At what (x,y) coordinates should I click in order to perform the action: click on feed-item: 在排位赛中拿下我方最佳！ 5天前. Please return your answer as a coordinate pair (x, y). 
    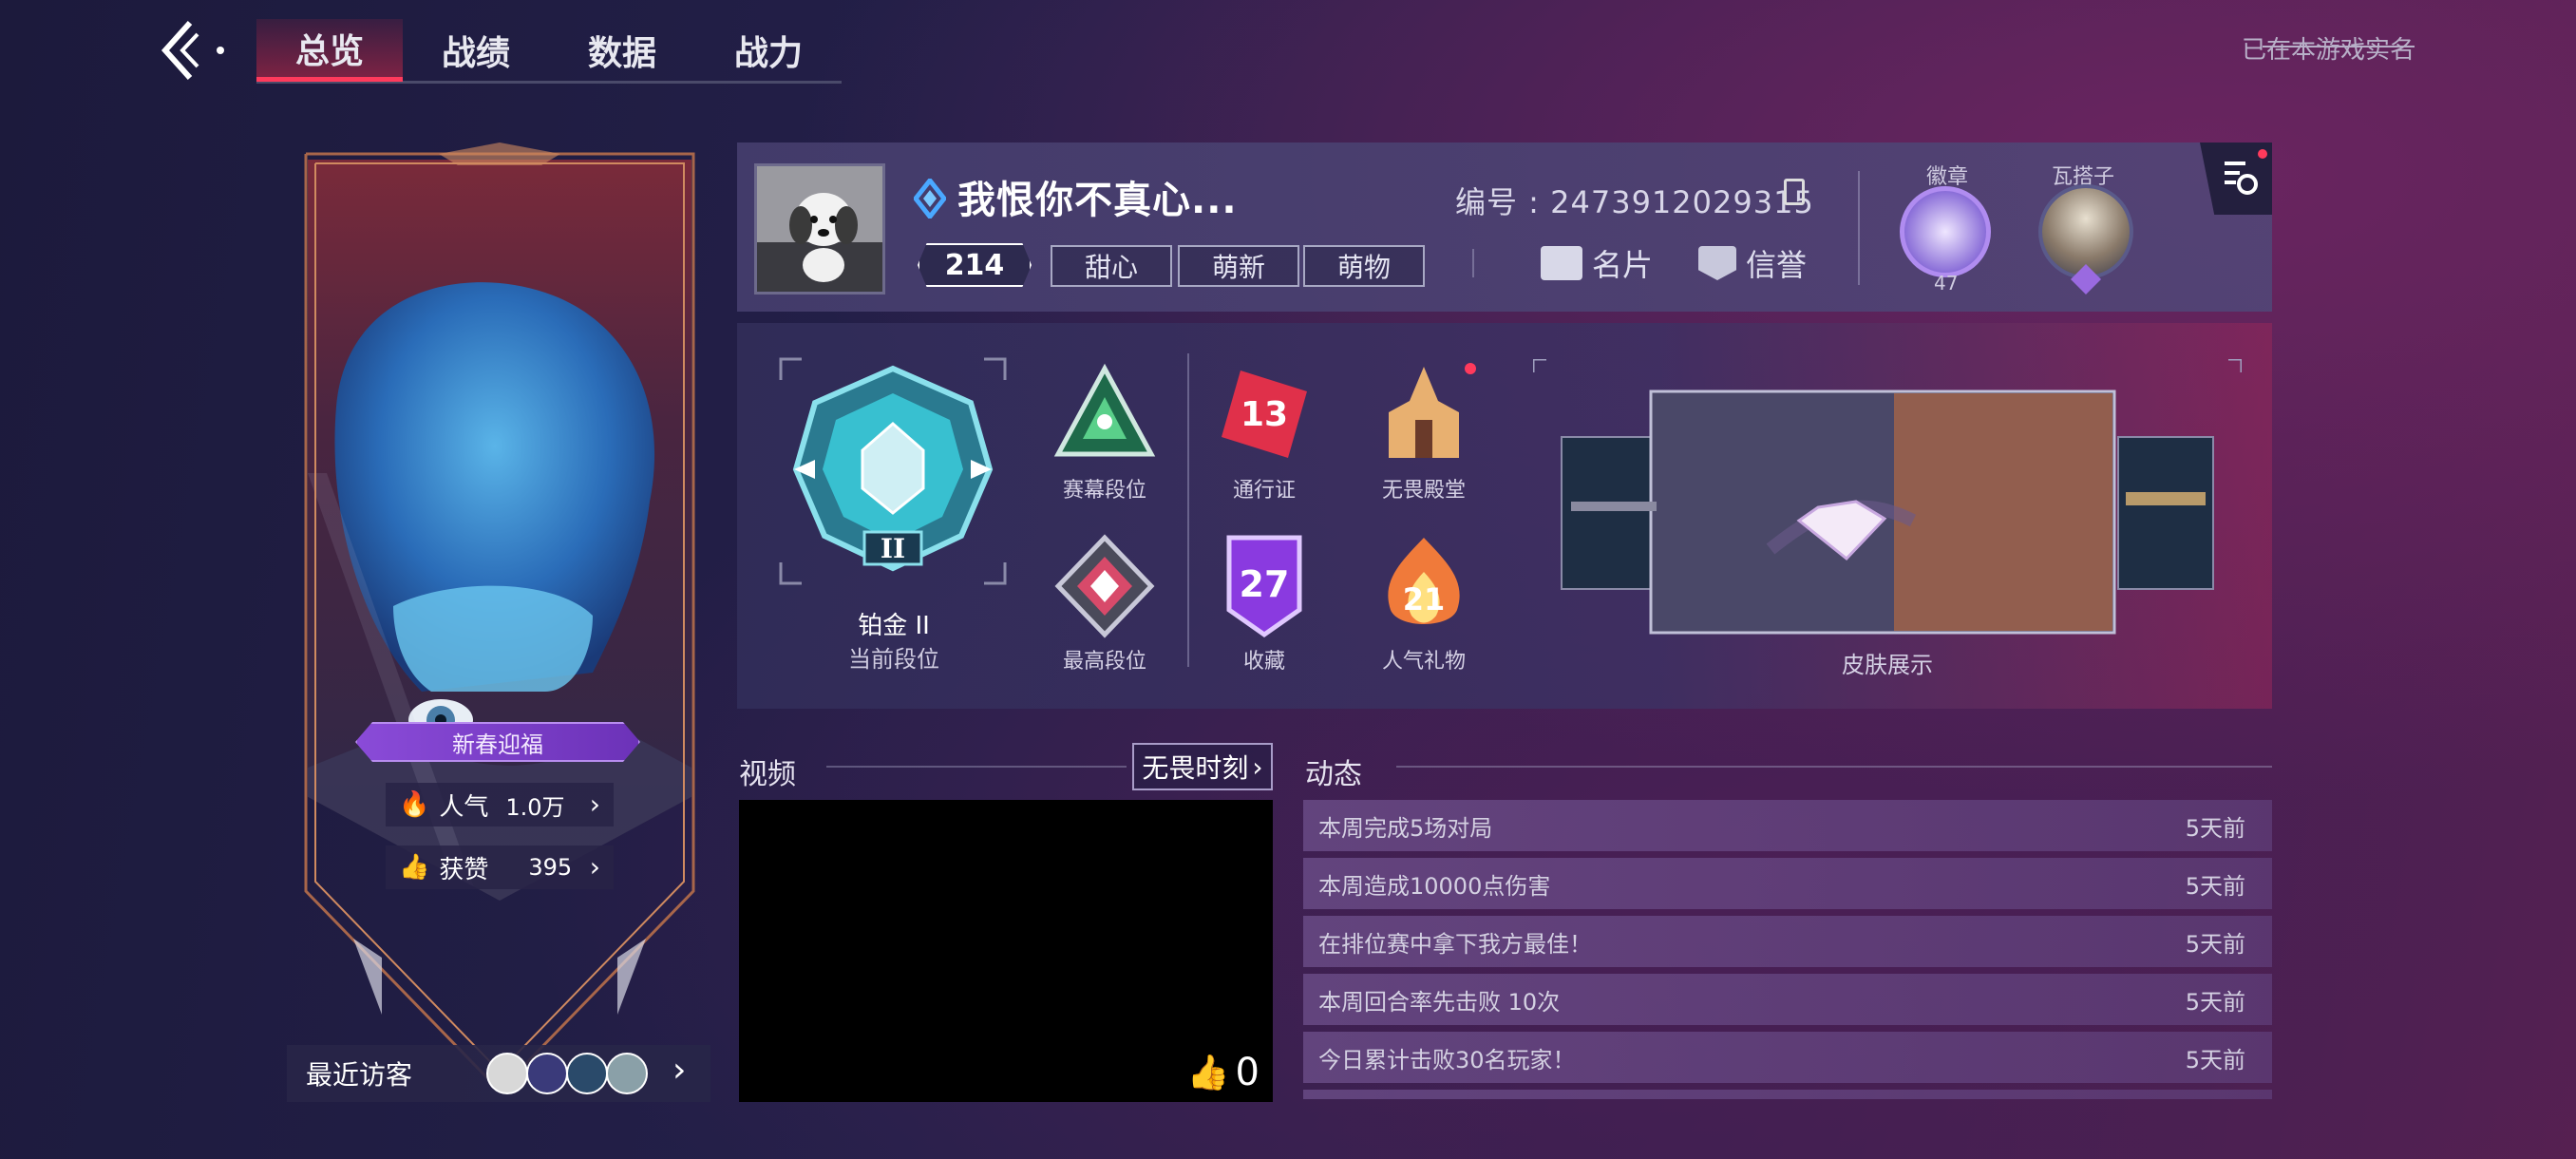
    Looking at the image, I should click on (1787, 941).